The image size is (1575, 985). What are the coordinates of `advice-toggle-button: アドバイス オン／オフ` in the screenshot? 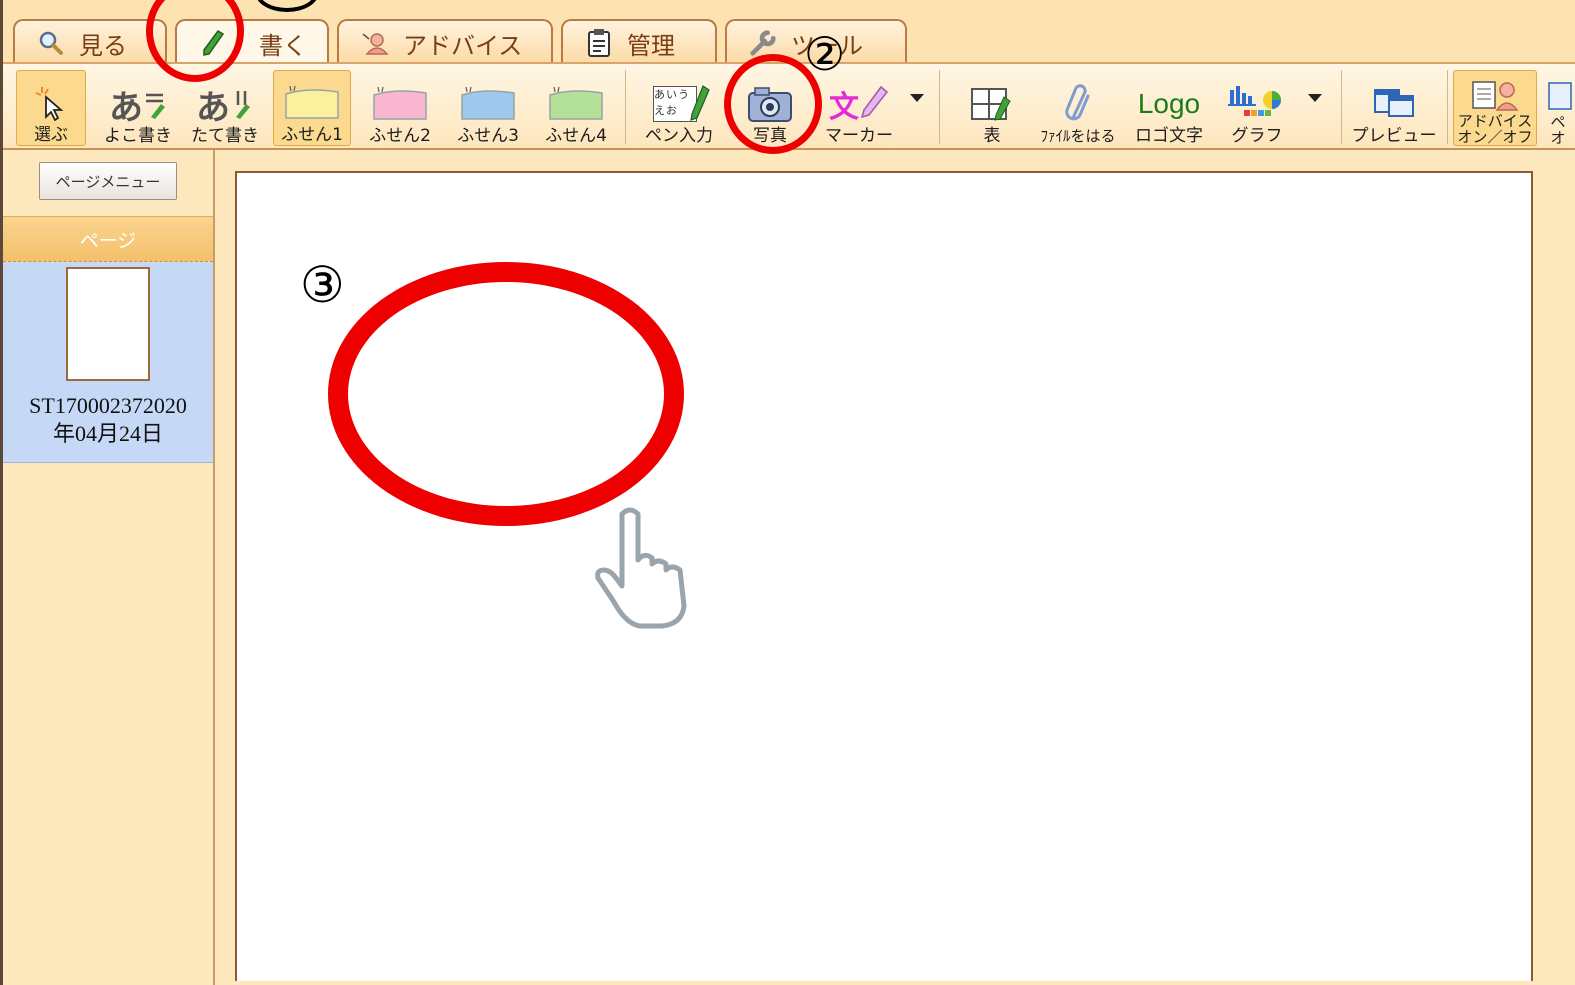 It's located at (1495, 108).